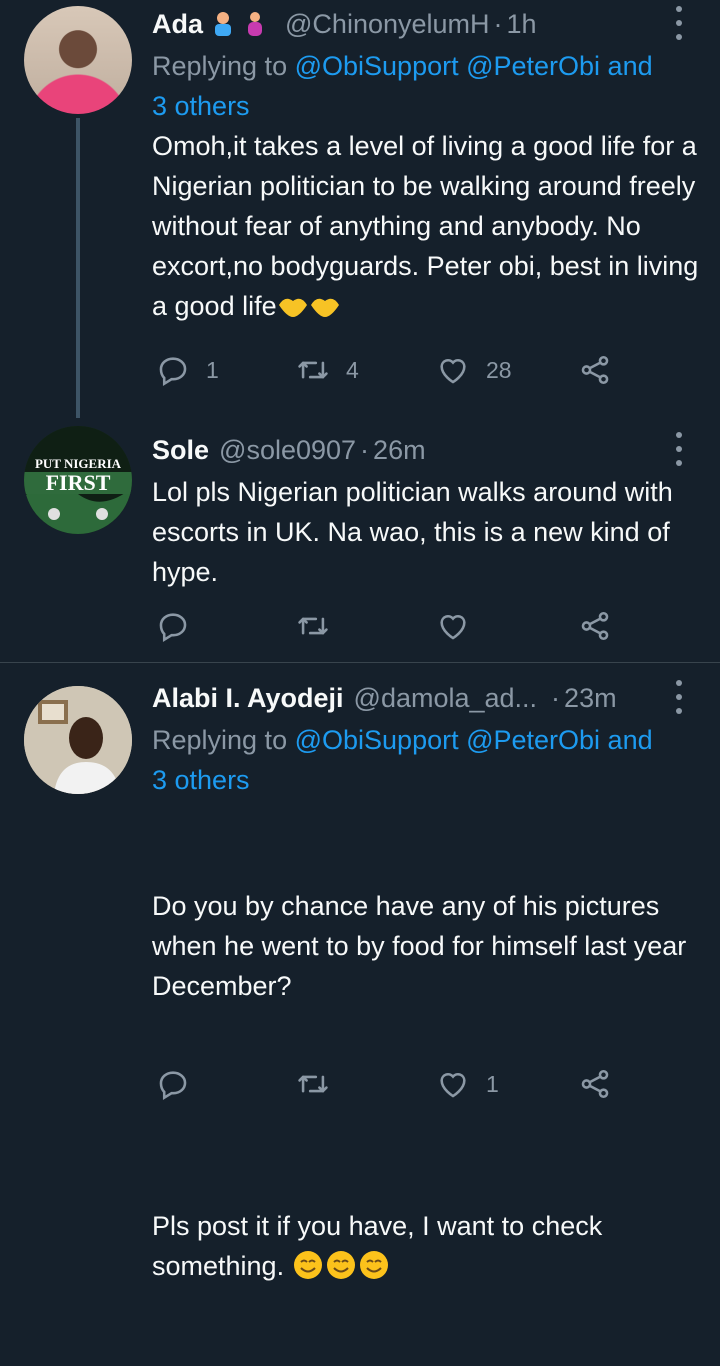 The width and height of the screenshot is (720, 1366). Describe the element at coordinates (180, 450) in the screenshot. I see `display-name: Sole` at that location.